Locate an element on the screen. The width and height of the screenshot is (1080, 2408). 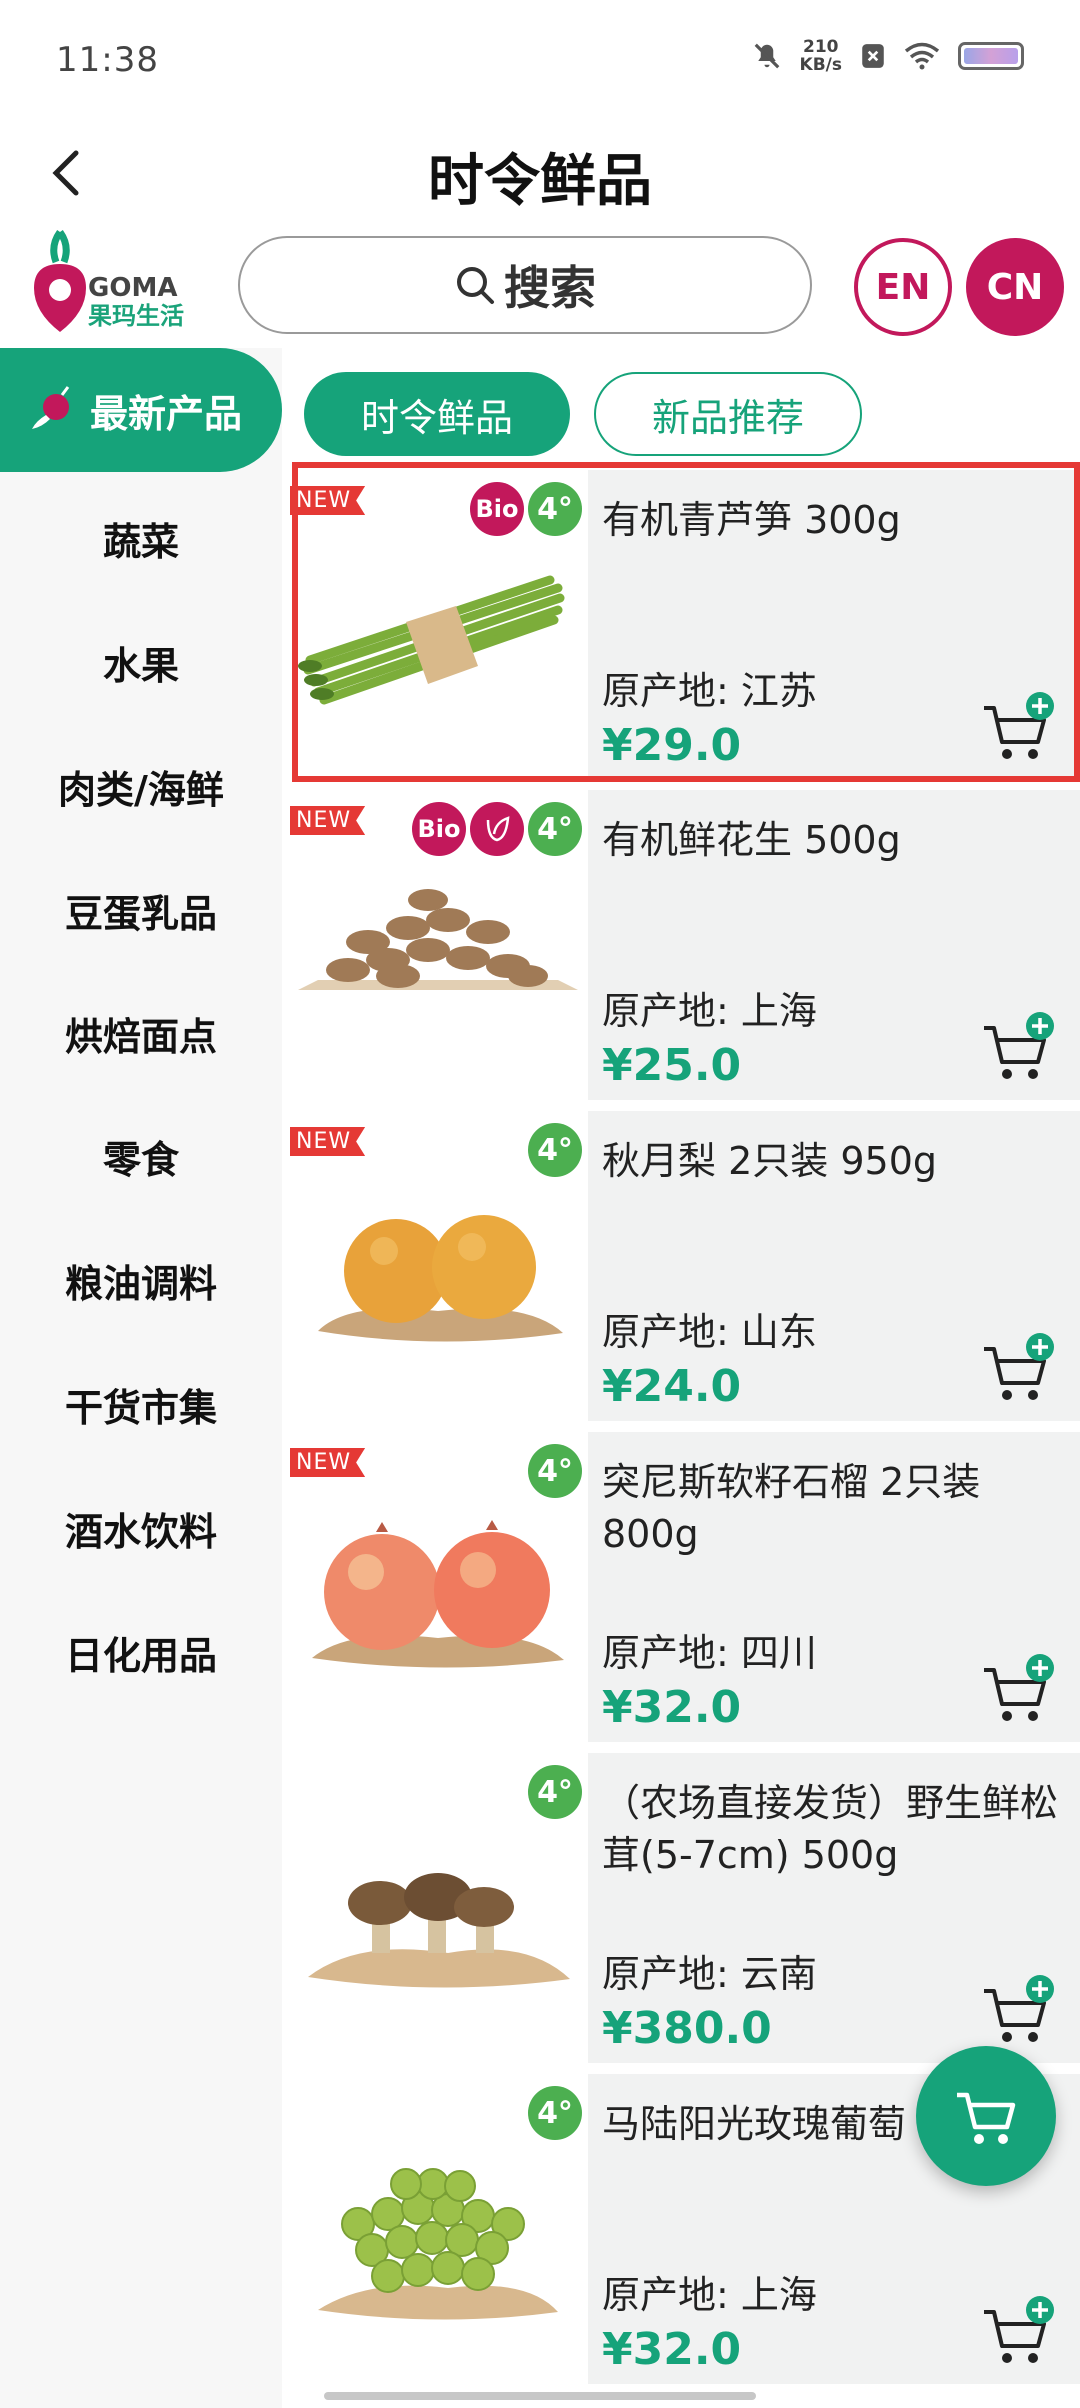
product-name: 有机鲜花生 500g is located at coordinates (751, 840).